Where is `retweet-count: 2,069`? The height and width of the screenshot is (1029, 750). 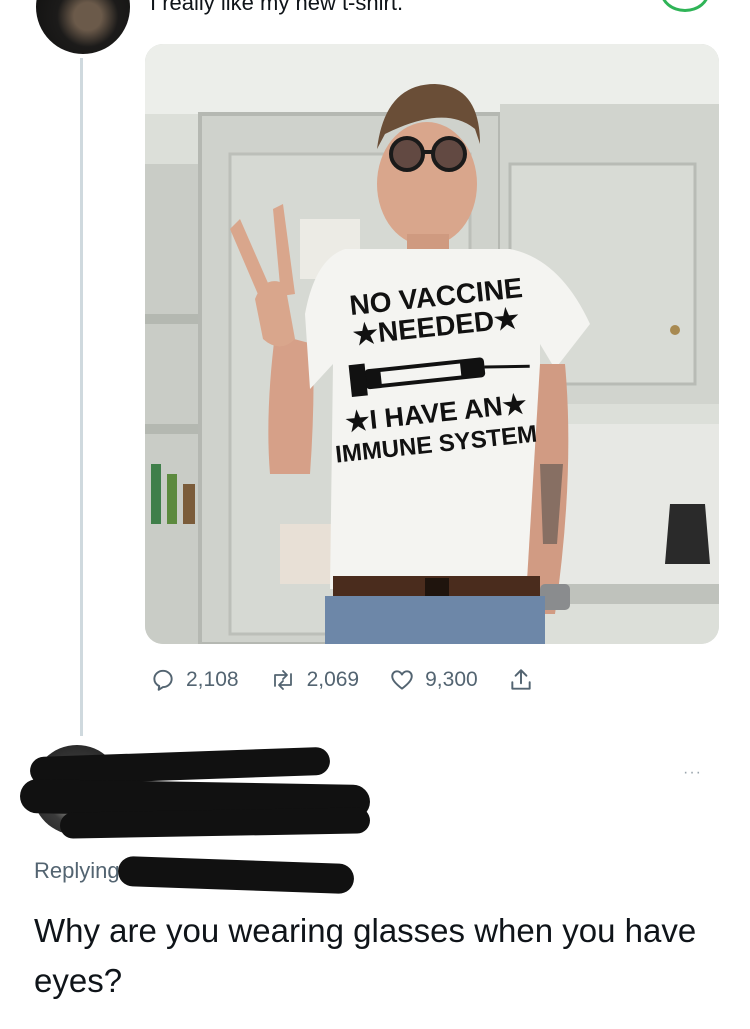 retweet-count: 2,069 is located at coordinates (333, 679).